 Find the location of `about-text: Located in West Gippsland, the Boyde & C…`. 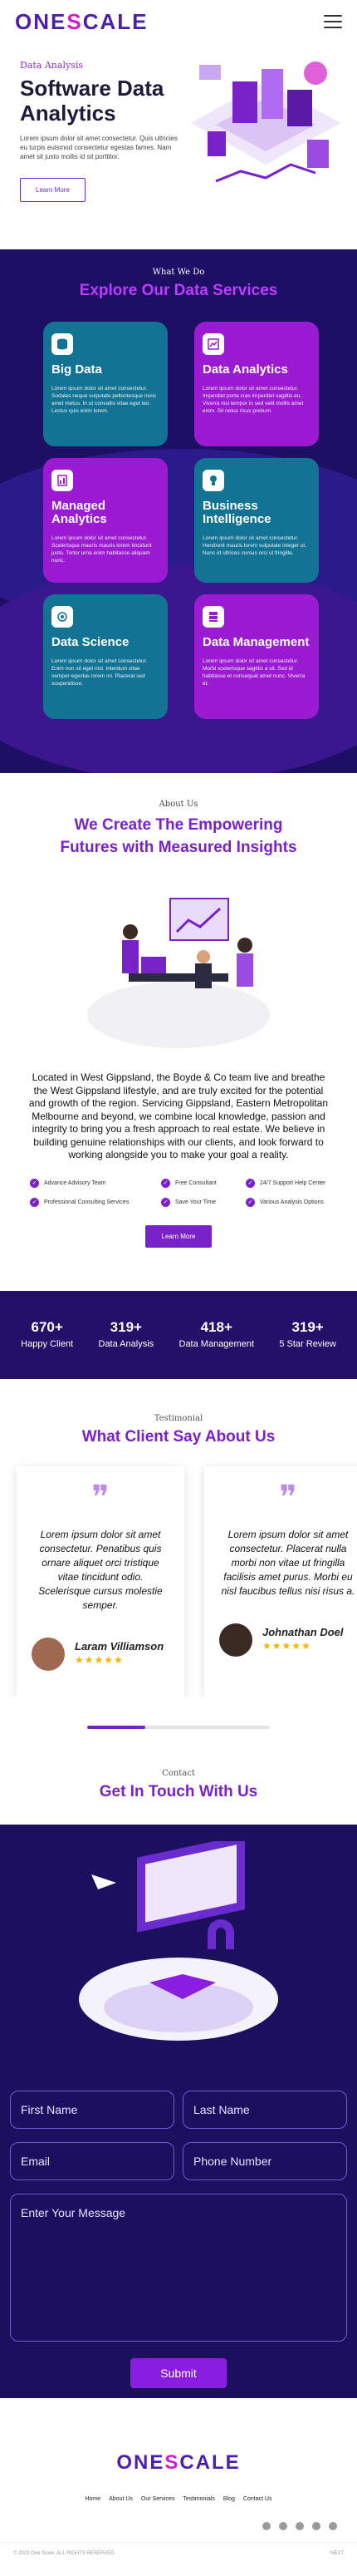

about-text: Located in West Gippsland, the Boyde & C… is located at coordinates (178, 1115).